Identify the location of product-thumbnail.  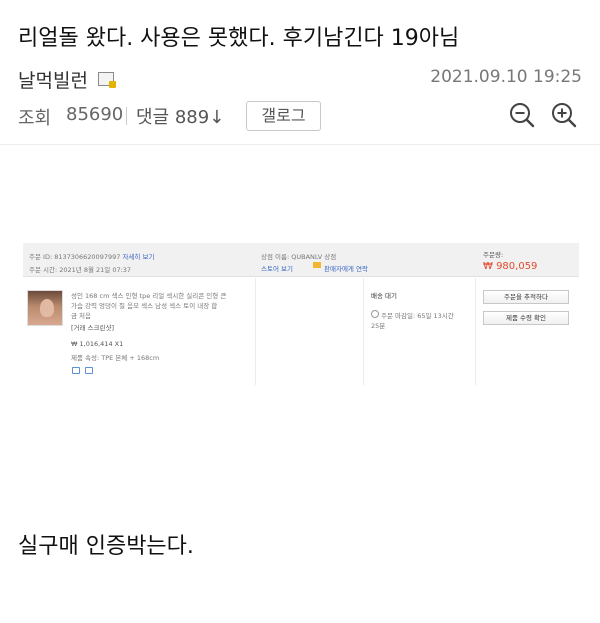
(45, 308).